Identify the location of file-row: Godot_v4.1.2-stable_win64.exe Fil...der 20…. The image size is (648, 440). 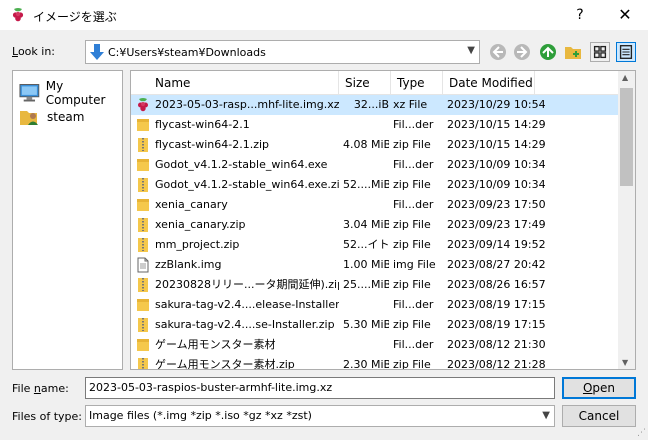
(375, 165).